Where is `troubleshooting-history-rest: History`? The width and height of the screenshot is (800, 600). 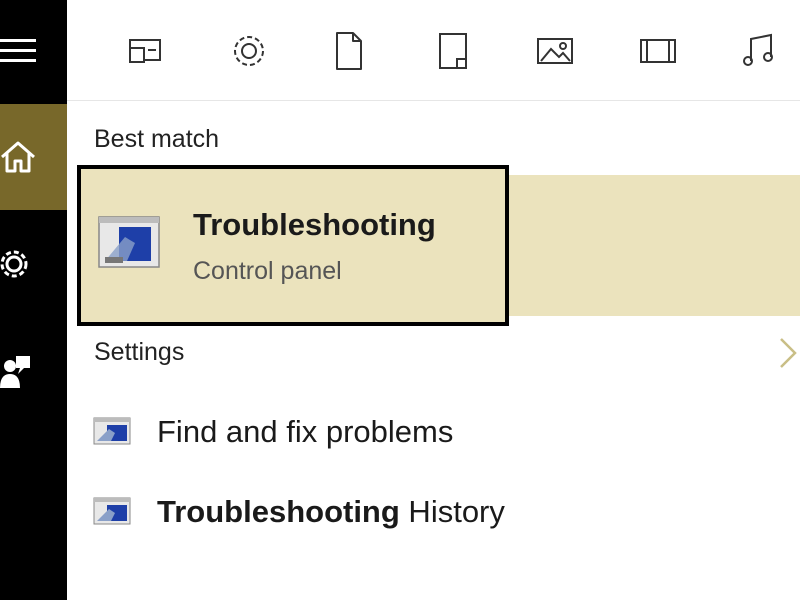
troubleshooting-history-rest: History is located at coordinates (452, 511).